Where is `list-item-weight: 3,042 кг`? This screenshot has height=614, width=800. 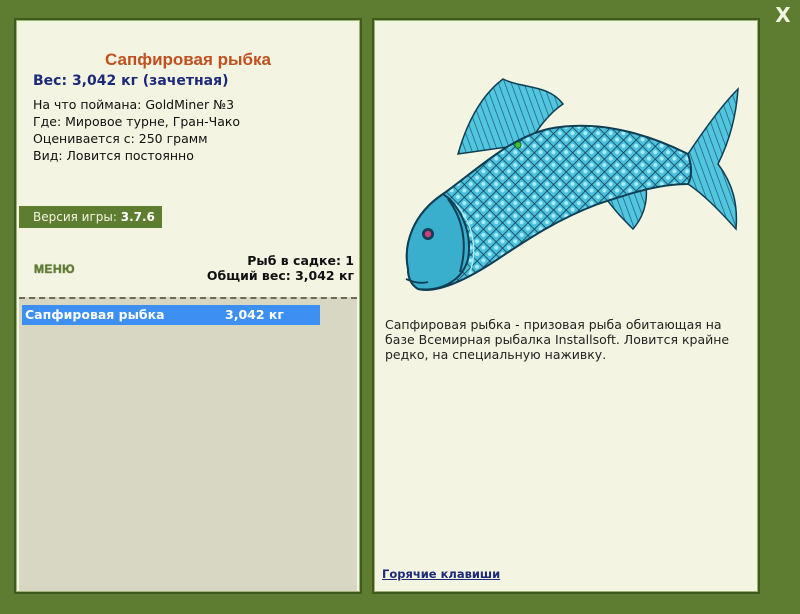
list-item-weight: 3,042 кг is located at coordinates (254, 314).